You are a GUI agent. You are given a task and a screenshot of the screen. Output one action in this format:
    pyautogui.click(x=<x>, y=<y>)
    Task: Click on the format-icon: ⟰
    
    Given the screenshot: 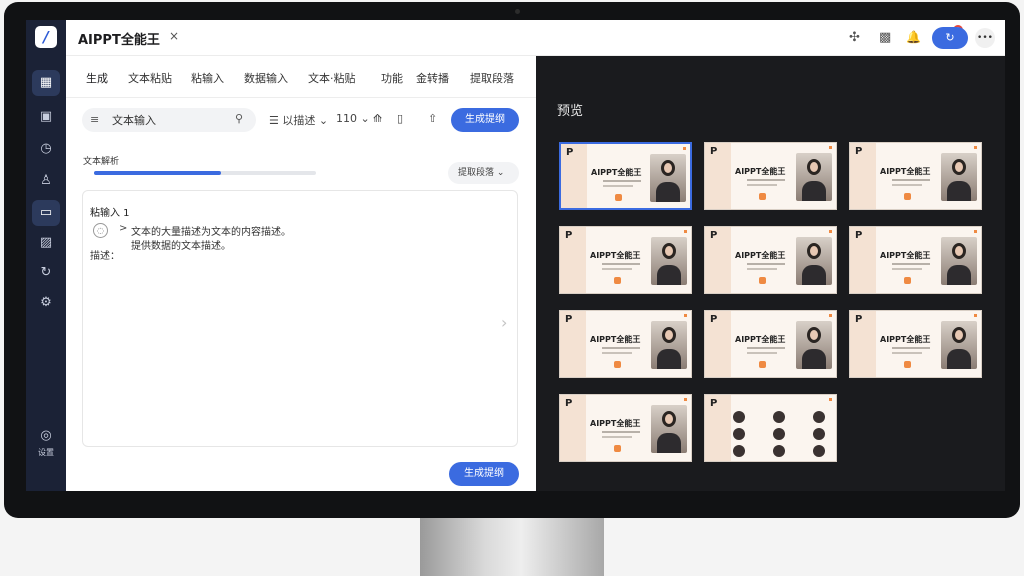 What is the action you would take?
    pyautogui.click(x=377, y=118)
    